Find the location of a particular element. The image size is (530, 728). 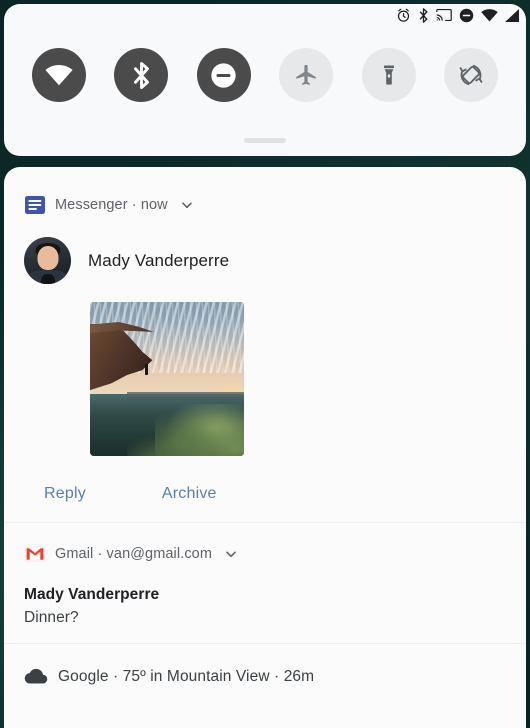

reply-action: Reply is located at coordinates (65, 494).